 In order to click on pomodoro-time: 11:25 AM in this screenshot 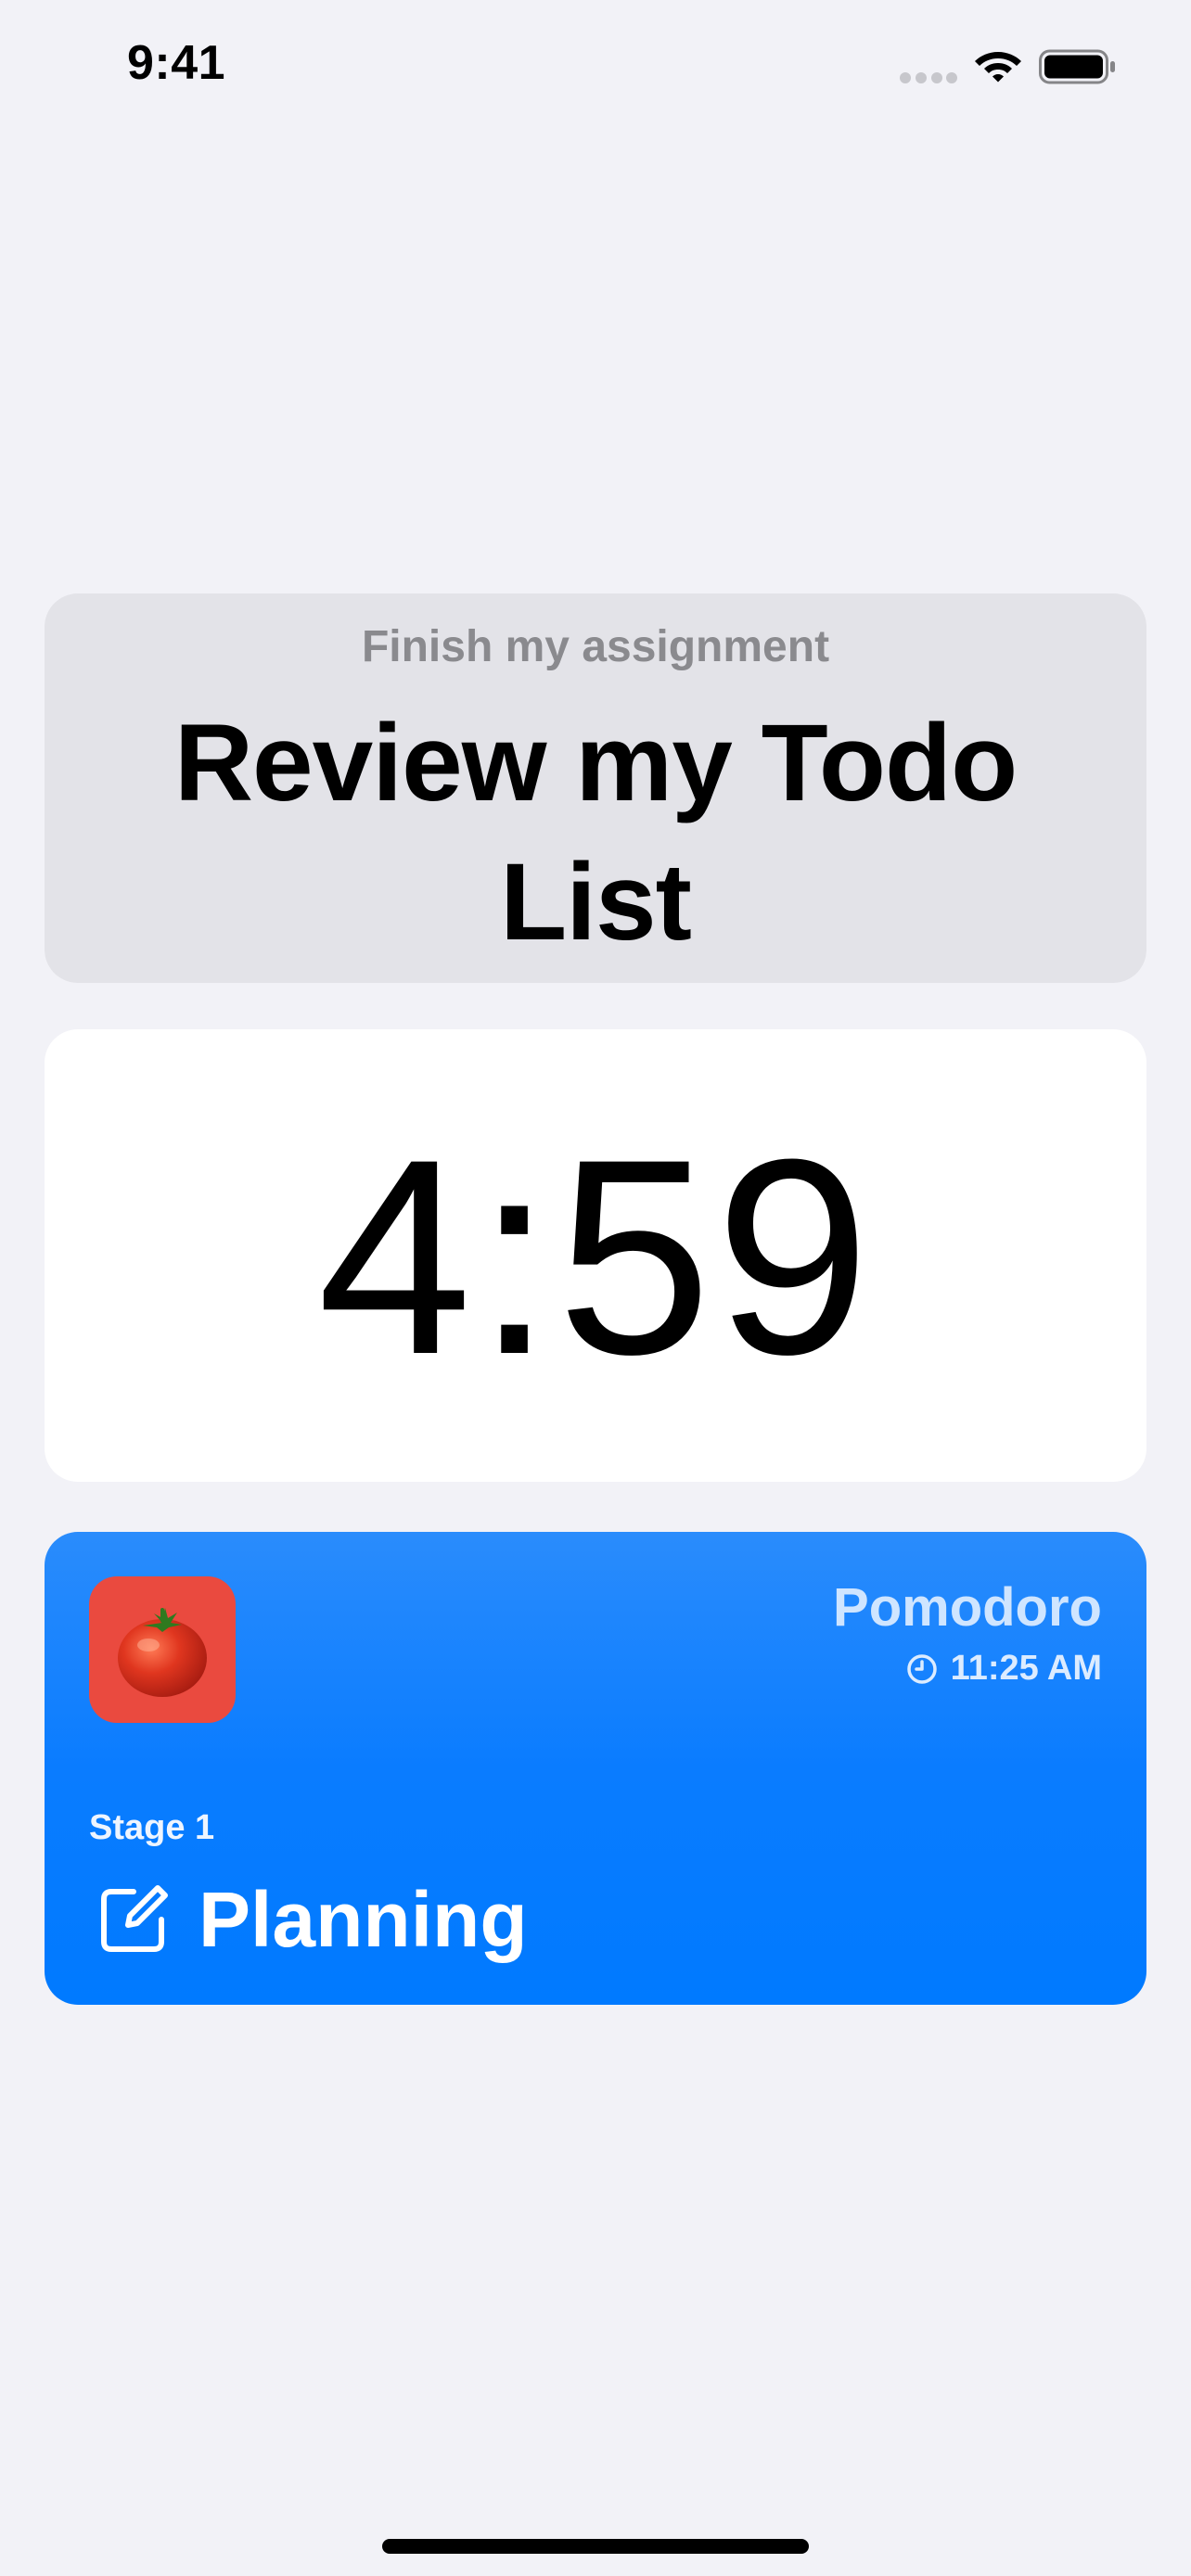, I will do `click(1026, 1668)`.